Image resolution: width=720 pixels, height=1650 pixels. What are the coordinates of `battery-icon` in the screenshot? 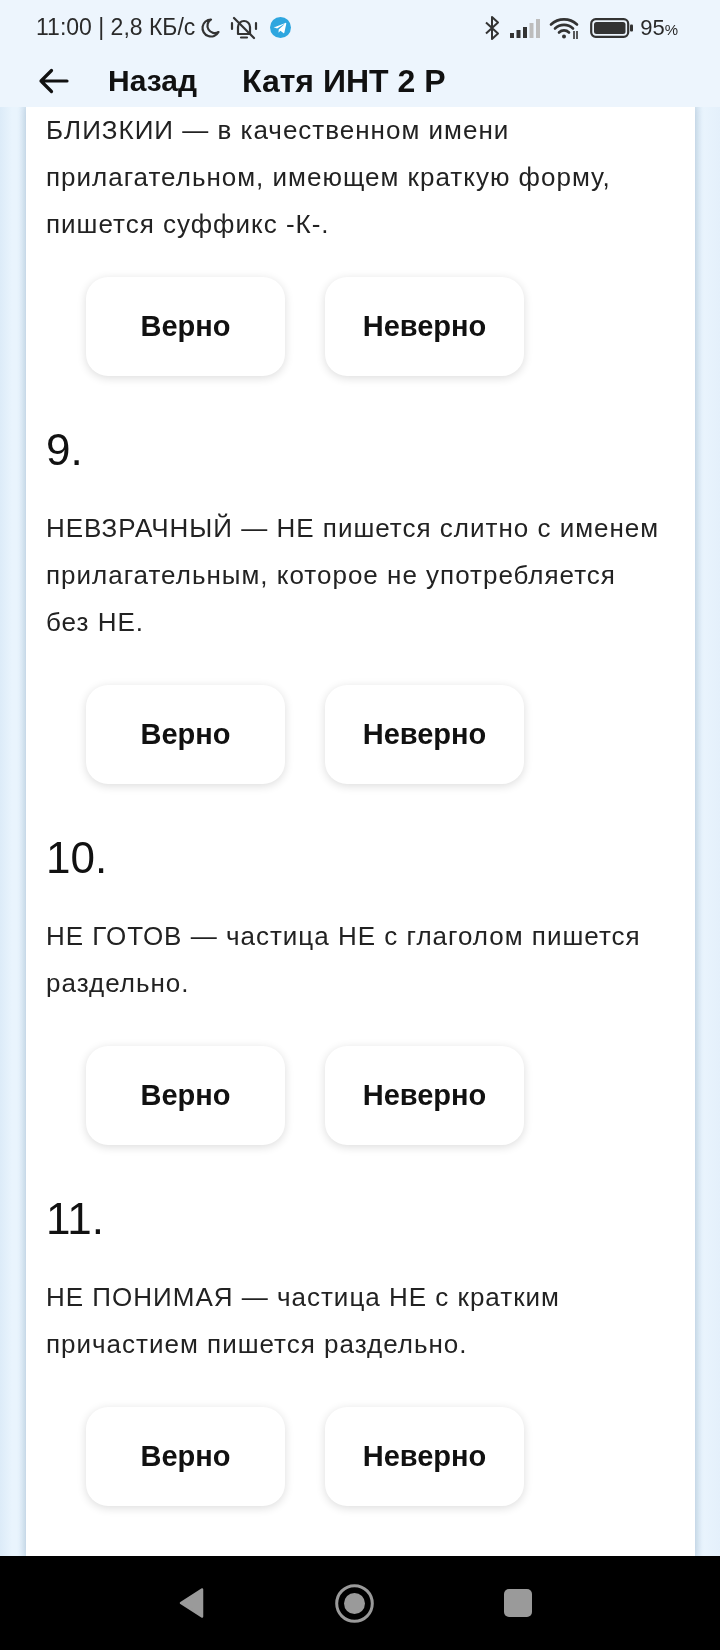 It's located at (612, 27).